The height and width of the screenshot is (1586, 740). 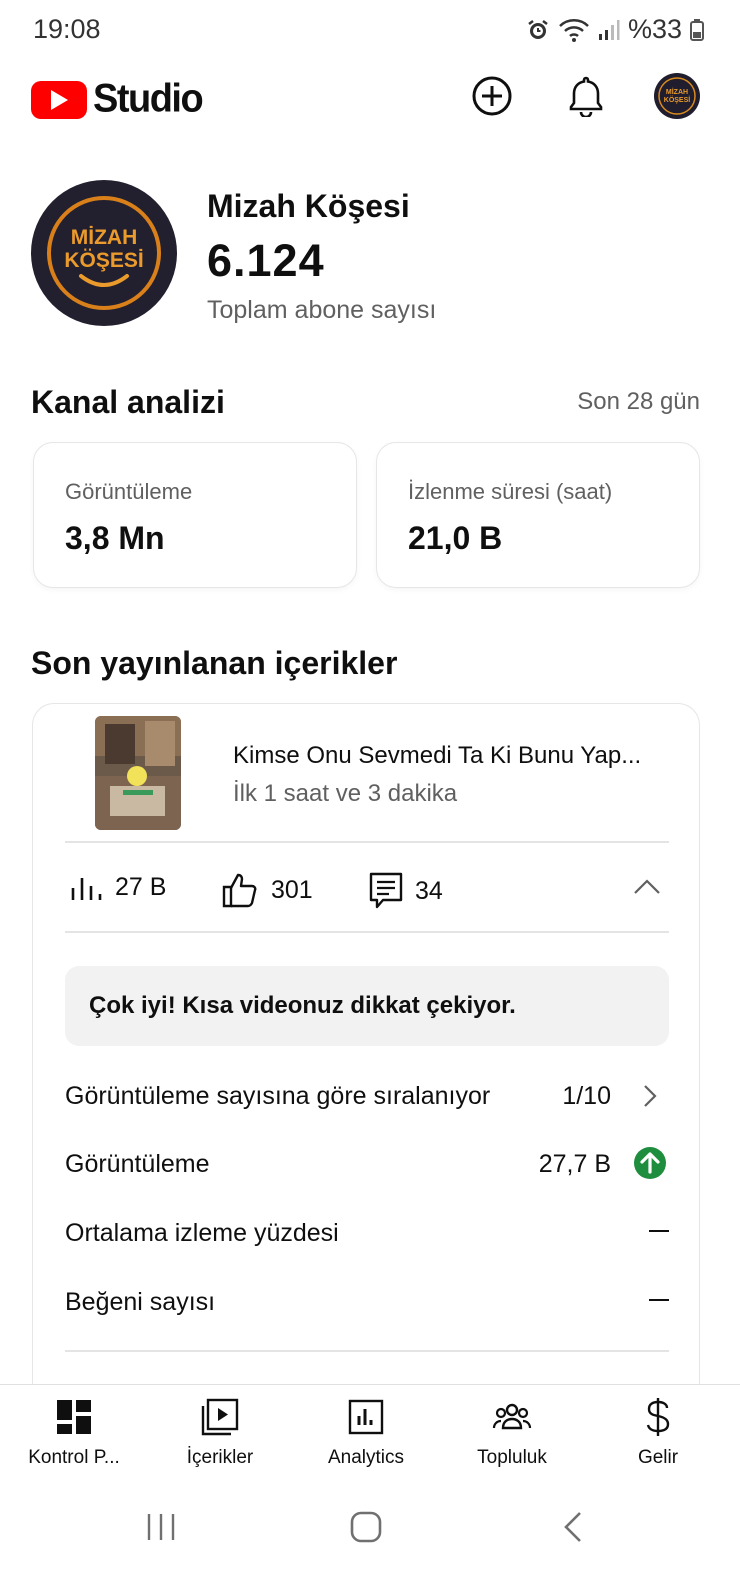 I want to click on alarm-icon, so click(x=538, y=29).